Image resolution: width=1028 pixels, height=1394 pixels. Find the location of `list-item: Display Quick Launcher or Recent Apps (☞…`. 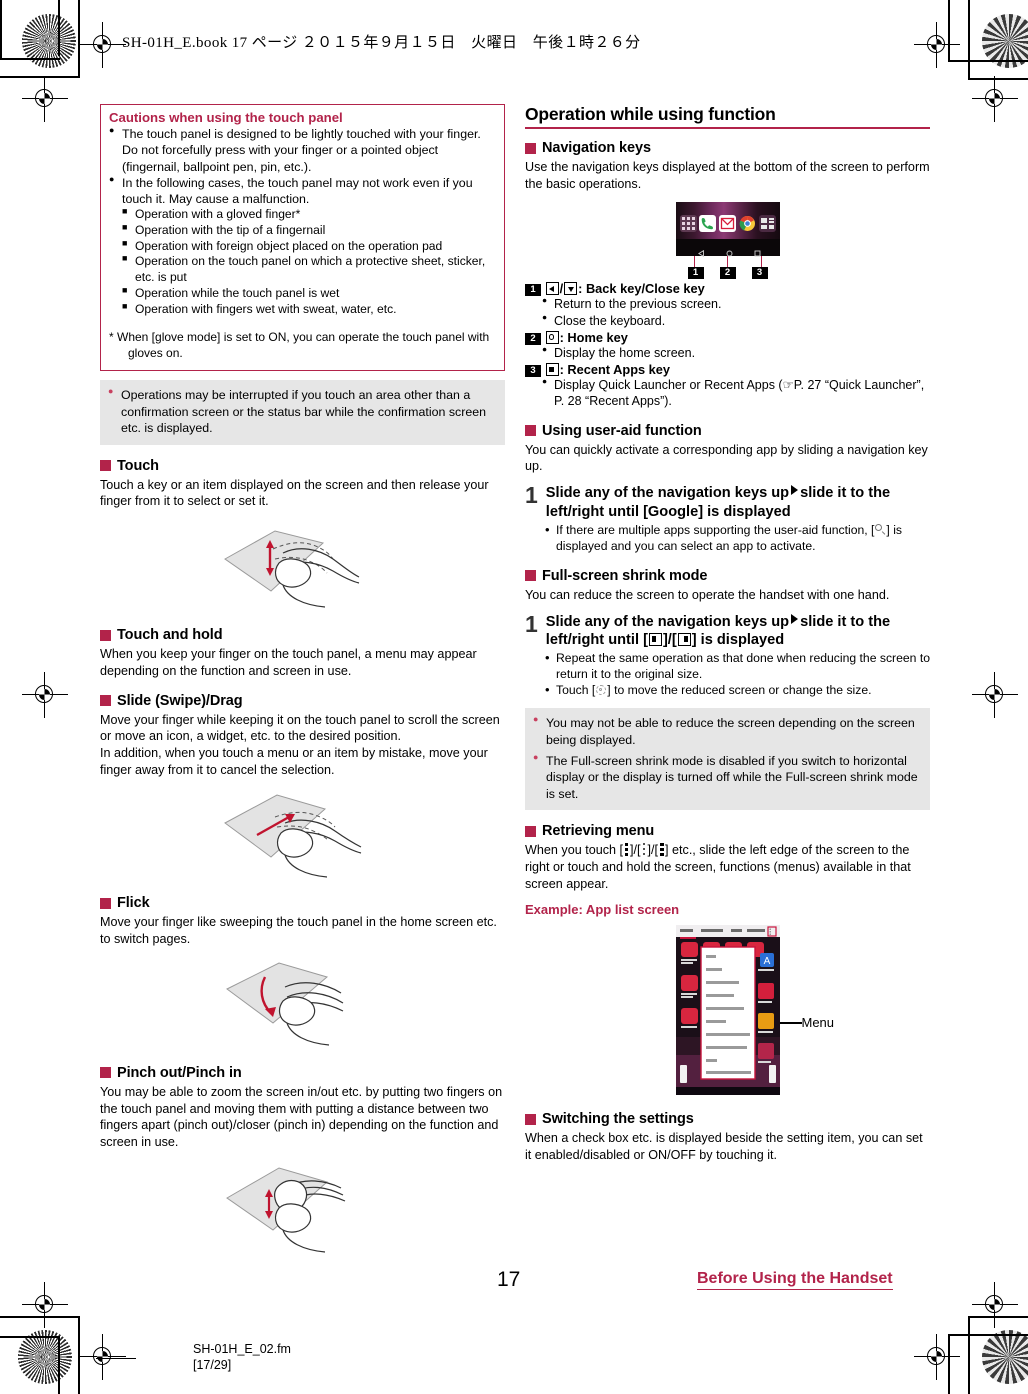

list-item: Display Quick Launcher or Recent Apps (☞… is located at coordinates (736, 393).